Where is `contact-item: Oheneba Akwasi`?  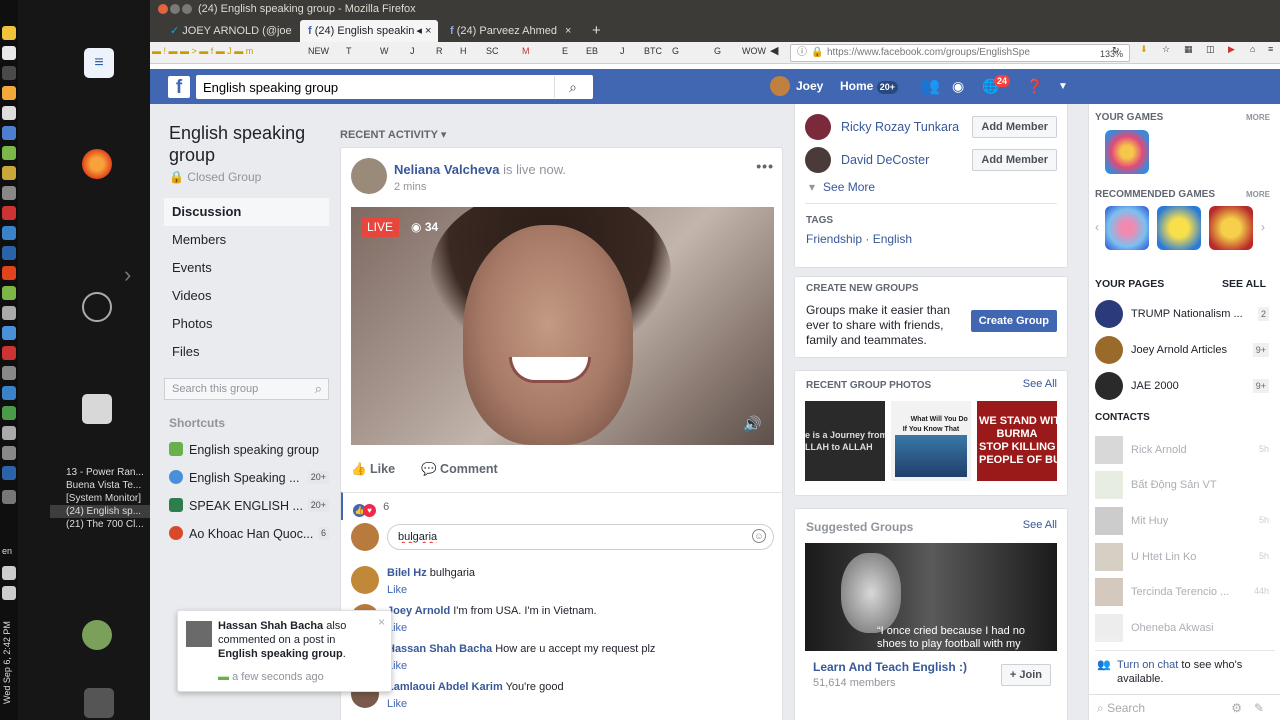 contact-item: Oheneba Akwasi is located at coordinates (1182, 628).